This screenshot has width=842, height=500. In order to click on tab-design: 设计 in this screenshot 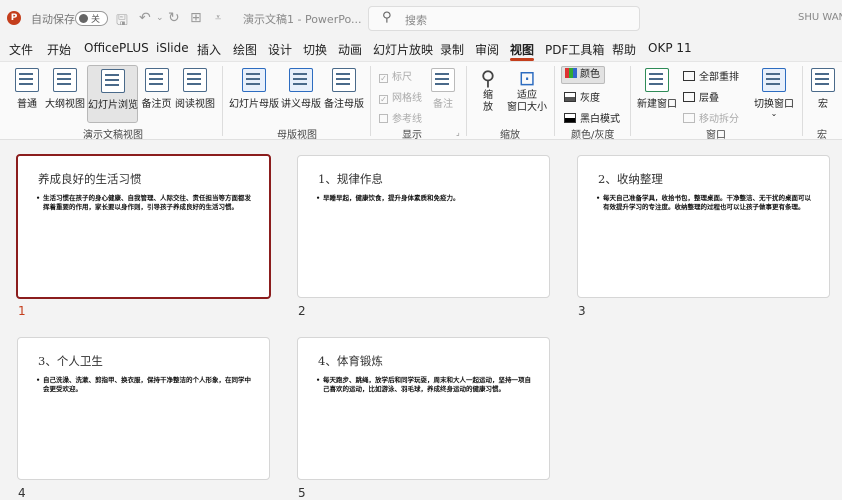, I will do `click(280, 49)`.